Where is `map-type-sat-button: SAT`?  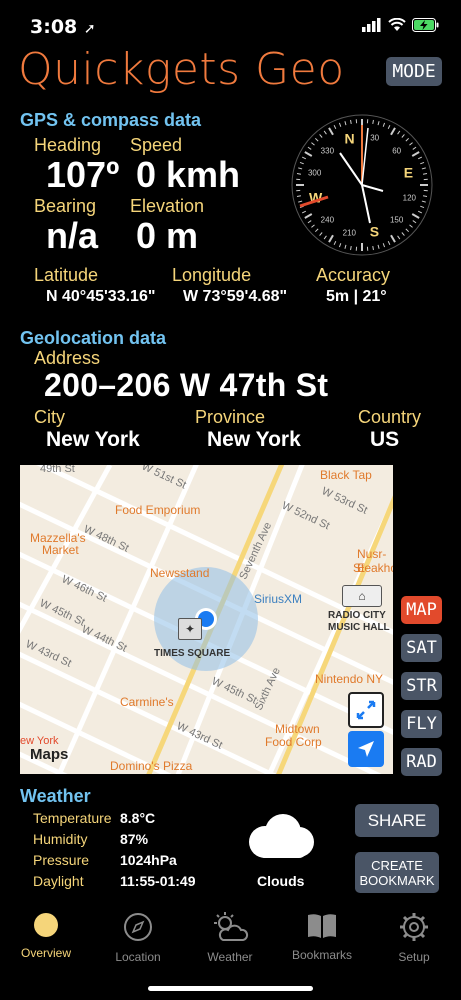
map-type-sat-button: SAT is located at coordinates (421, 648).